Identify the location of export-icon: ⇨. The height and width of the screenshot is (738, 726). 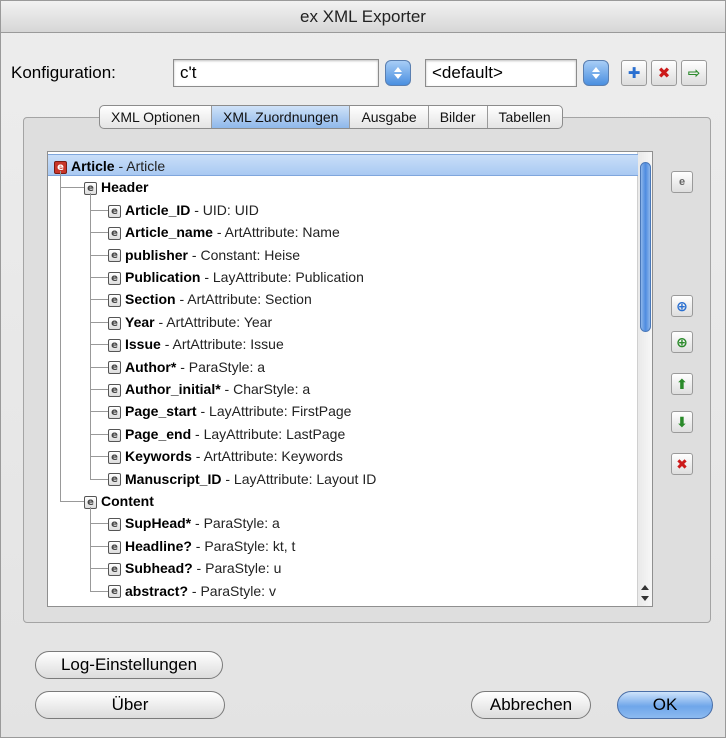
(694, 73).